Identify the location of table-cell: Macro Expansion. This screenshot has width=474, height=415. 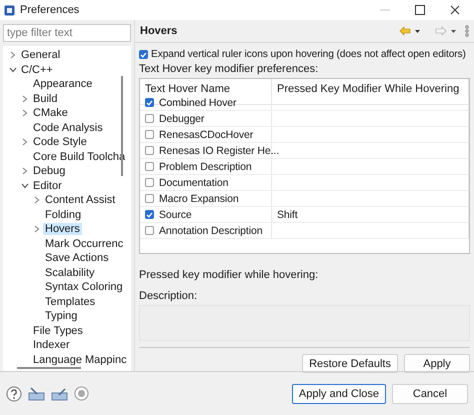
(199, 198).